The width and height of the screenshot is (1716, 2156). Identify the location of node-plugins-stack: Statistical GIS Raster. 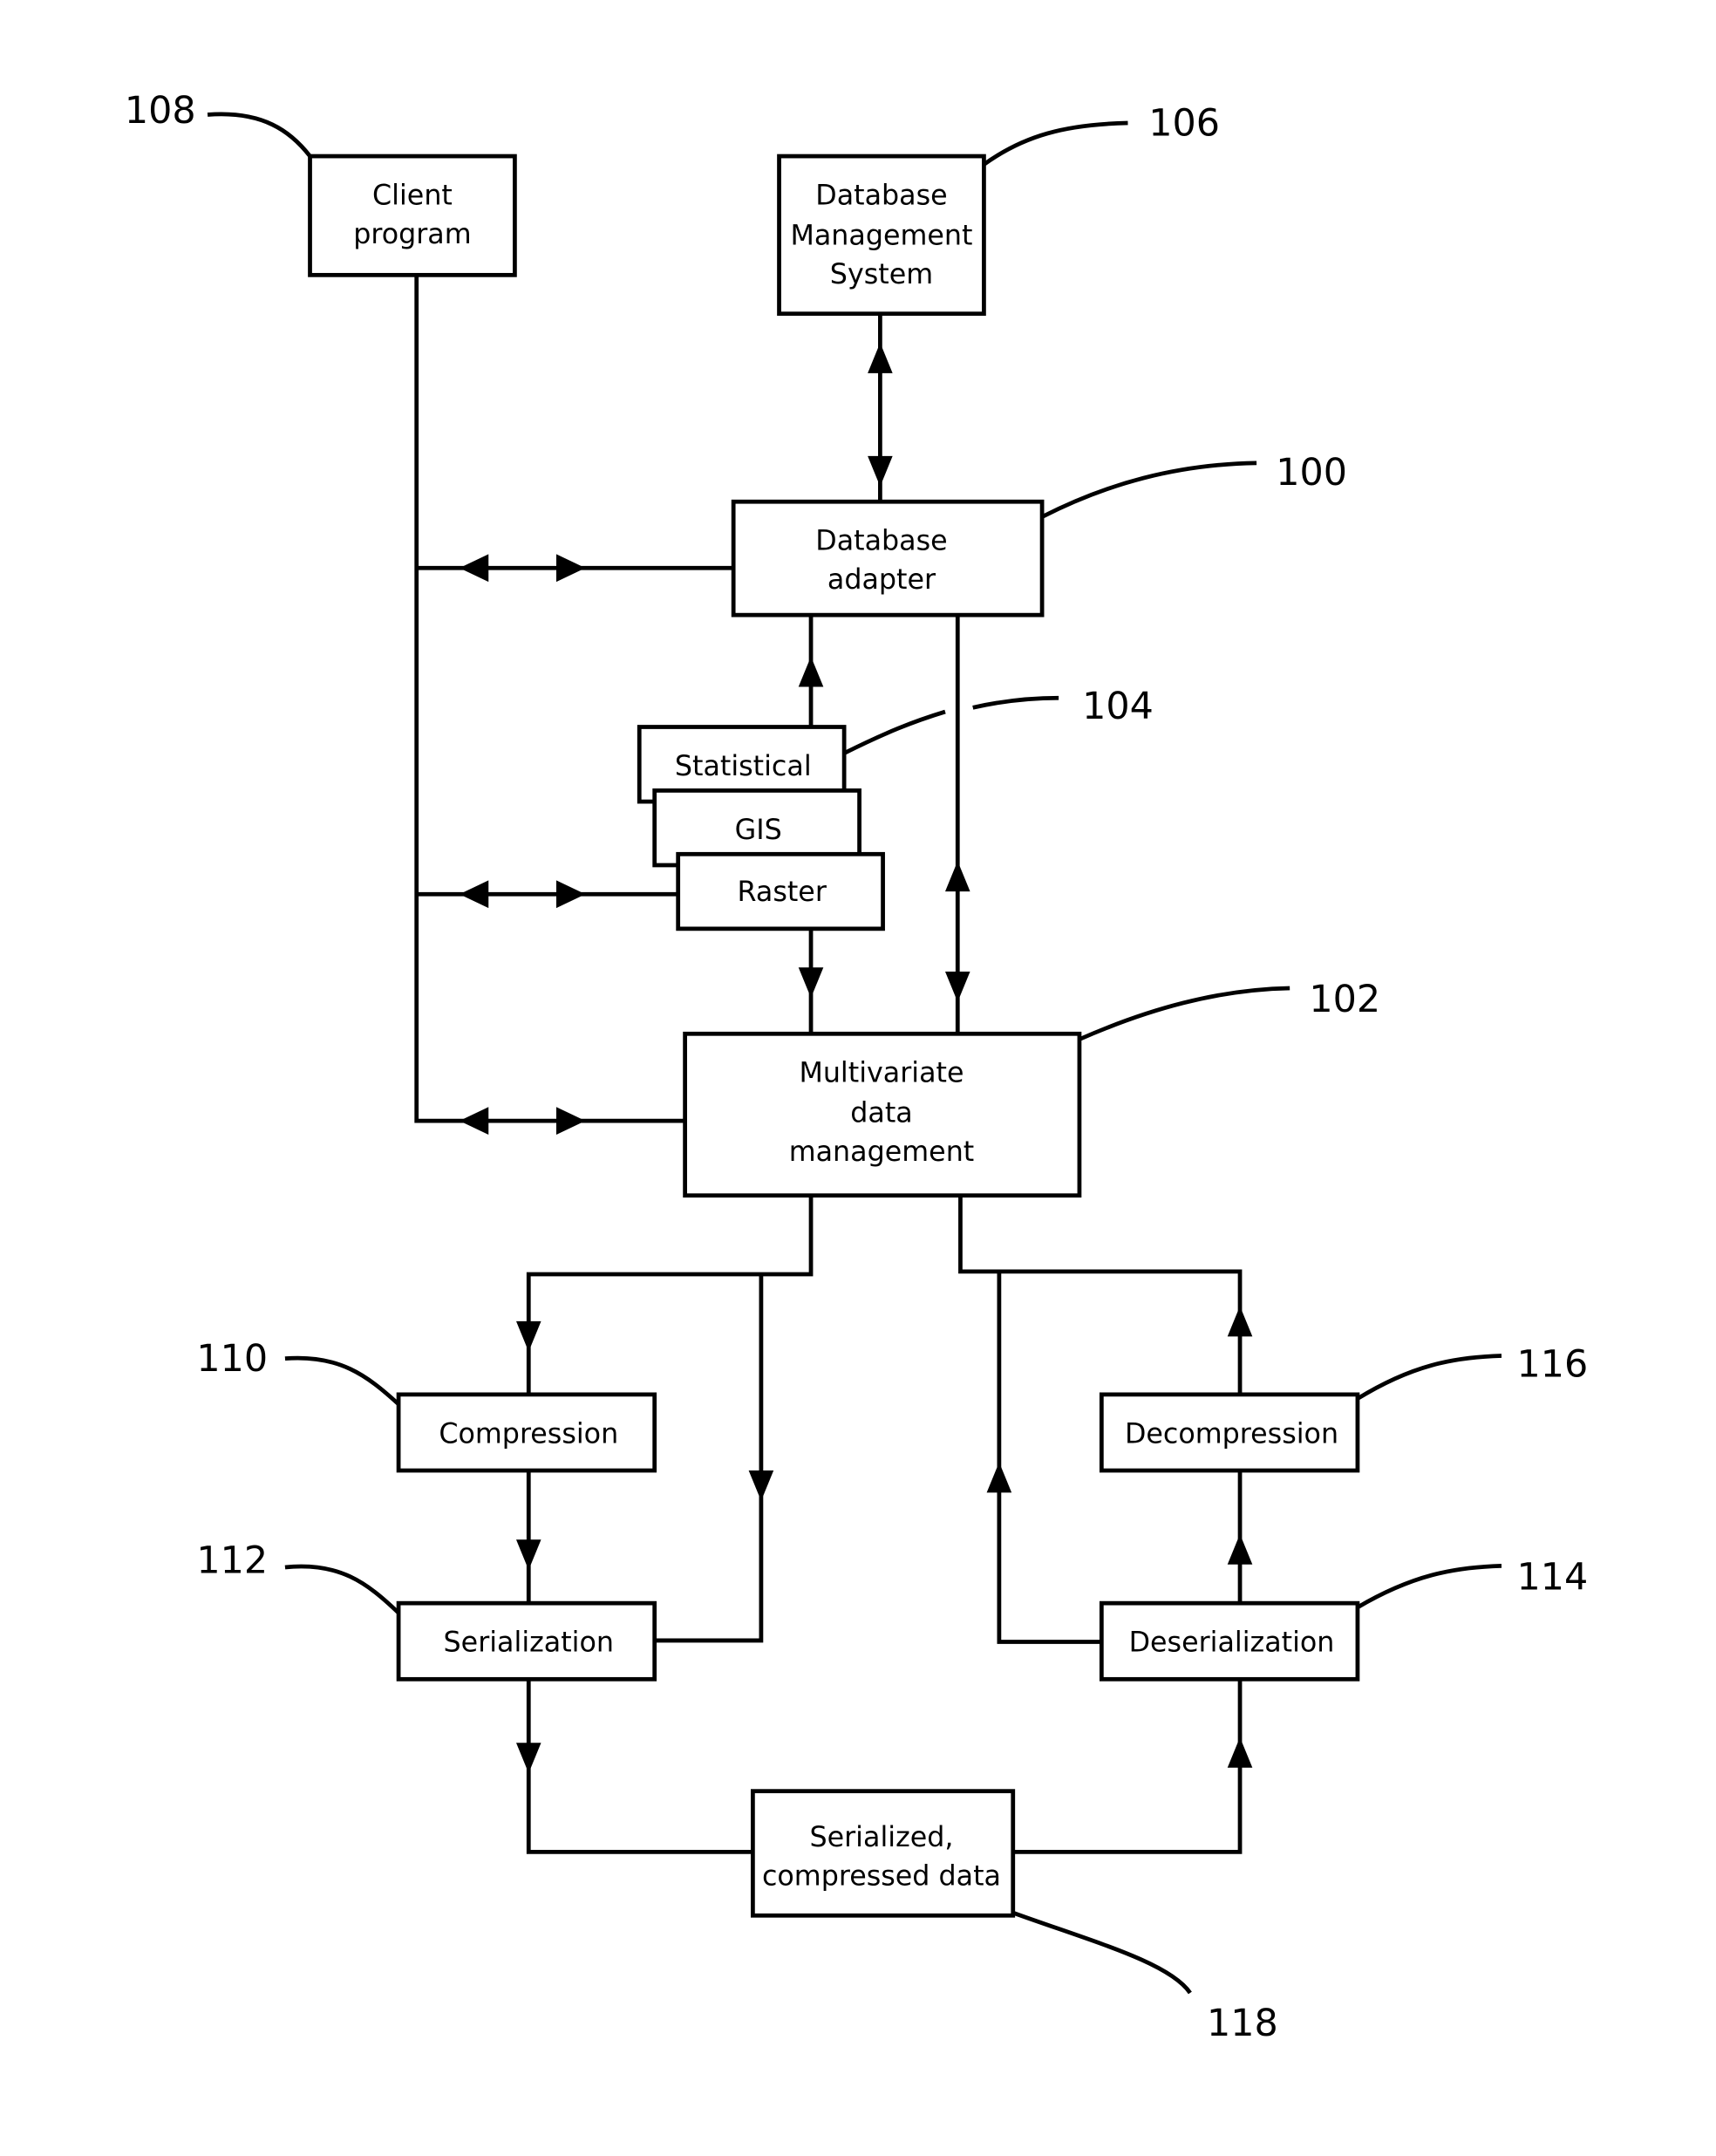
(761, 828).